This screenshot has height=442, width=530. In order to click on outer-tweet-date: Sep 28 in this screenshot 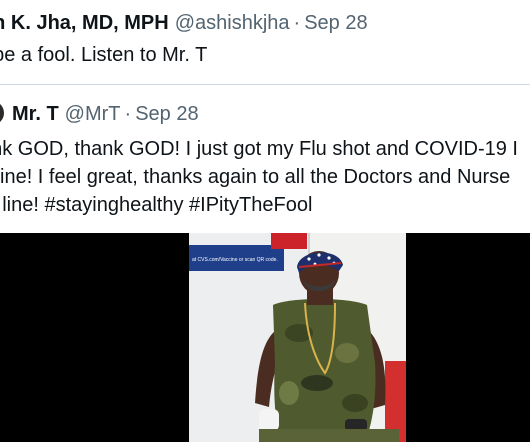, I will do `click(335, 23)`.